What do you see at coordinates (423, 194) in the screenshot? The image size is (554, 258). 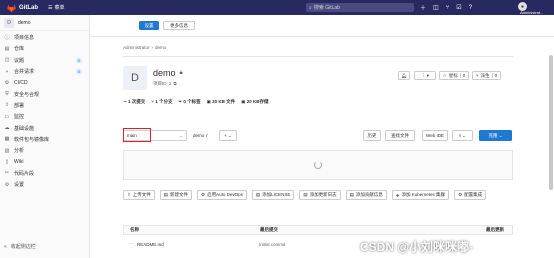 I see `quick-action-label: 添加 Kubernetes 集群` at bounding box center [423, 194].